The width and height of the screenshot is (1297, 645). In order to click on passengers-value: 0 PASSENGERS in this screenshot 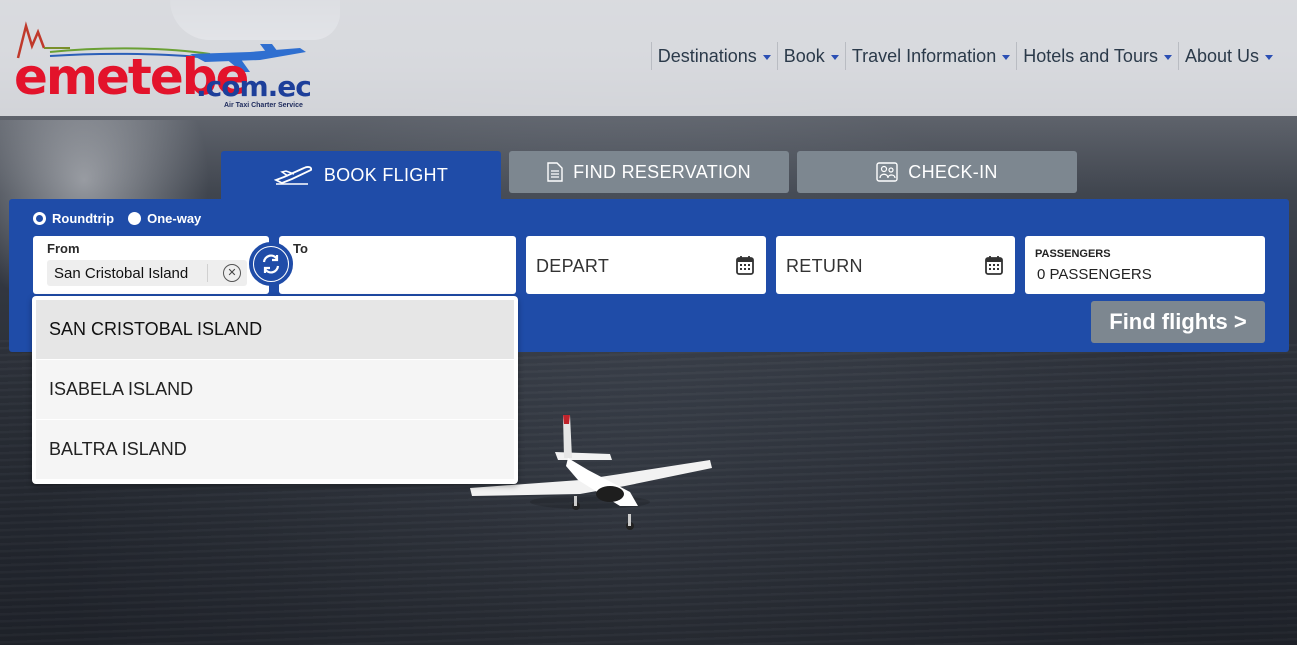, I will do `click(1094, 274)`.